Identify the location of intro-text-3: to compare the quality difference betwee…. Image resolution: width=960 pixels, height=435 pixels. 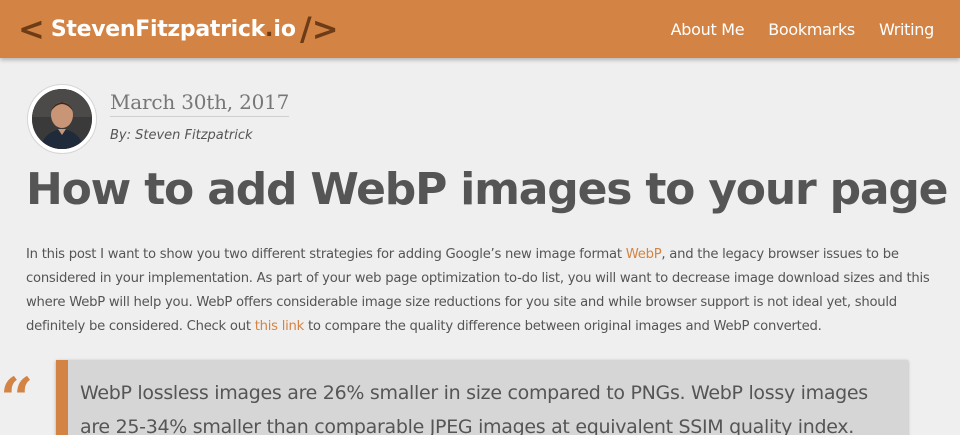
(563, 326).